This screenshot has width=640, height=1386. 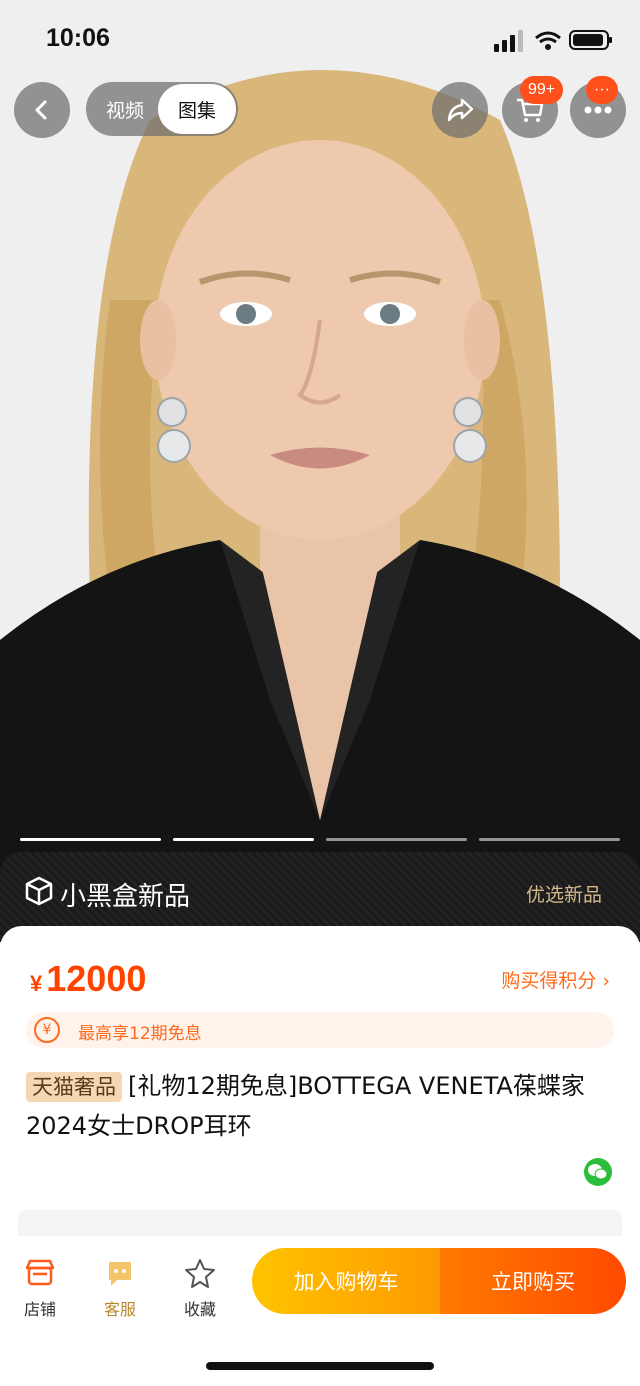 What do you see at coordinates (96, 978) in the screenshot?
I see `price-value: 12000` at bounding box center [96, 978].